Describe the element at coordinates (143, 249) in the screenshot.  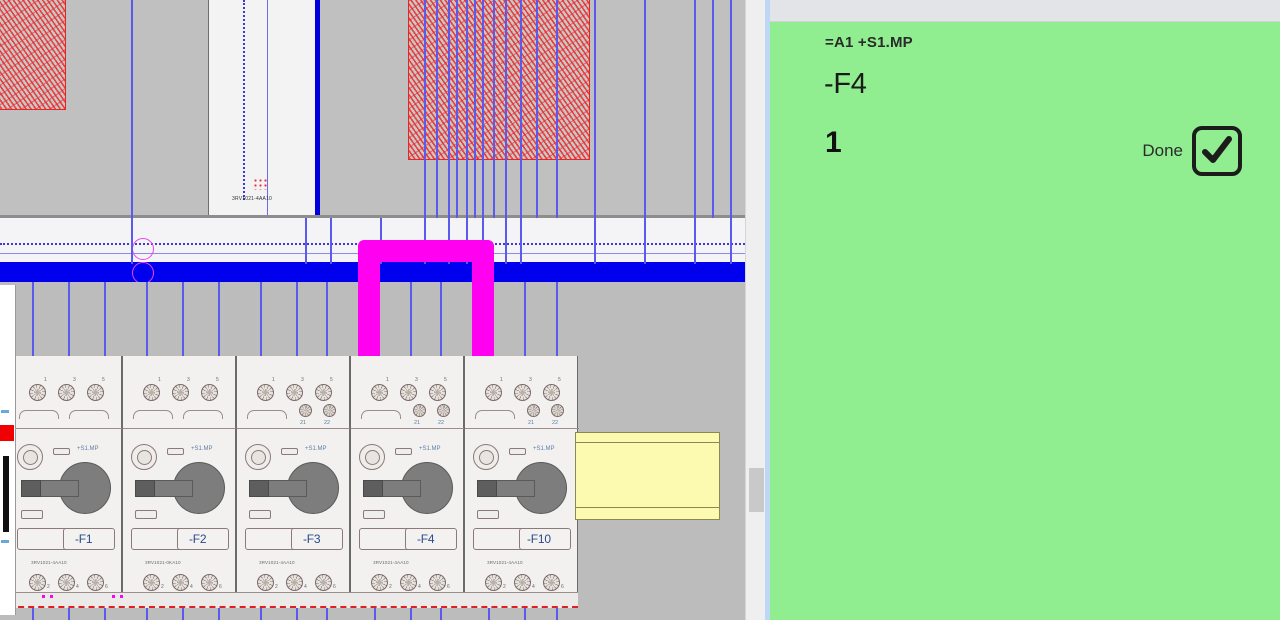
I see `connector-symbol-upper` at that location.